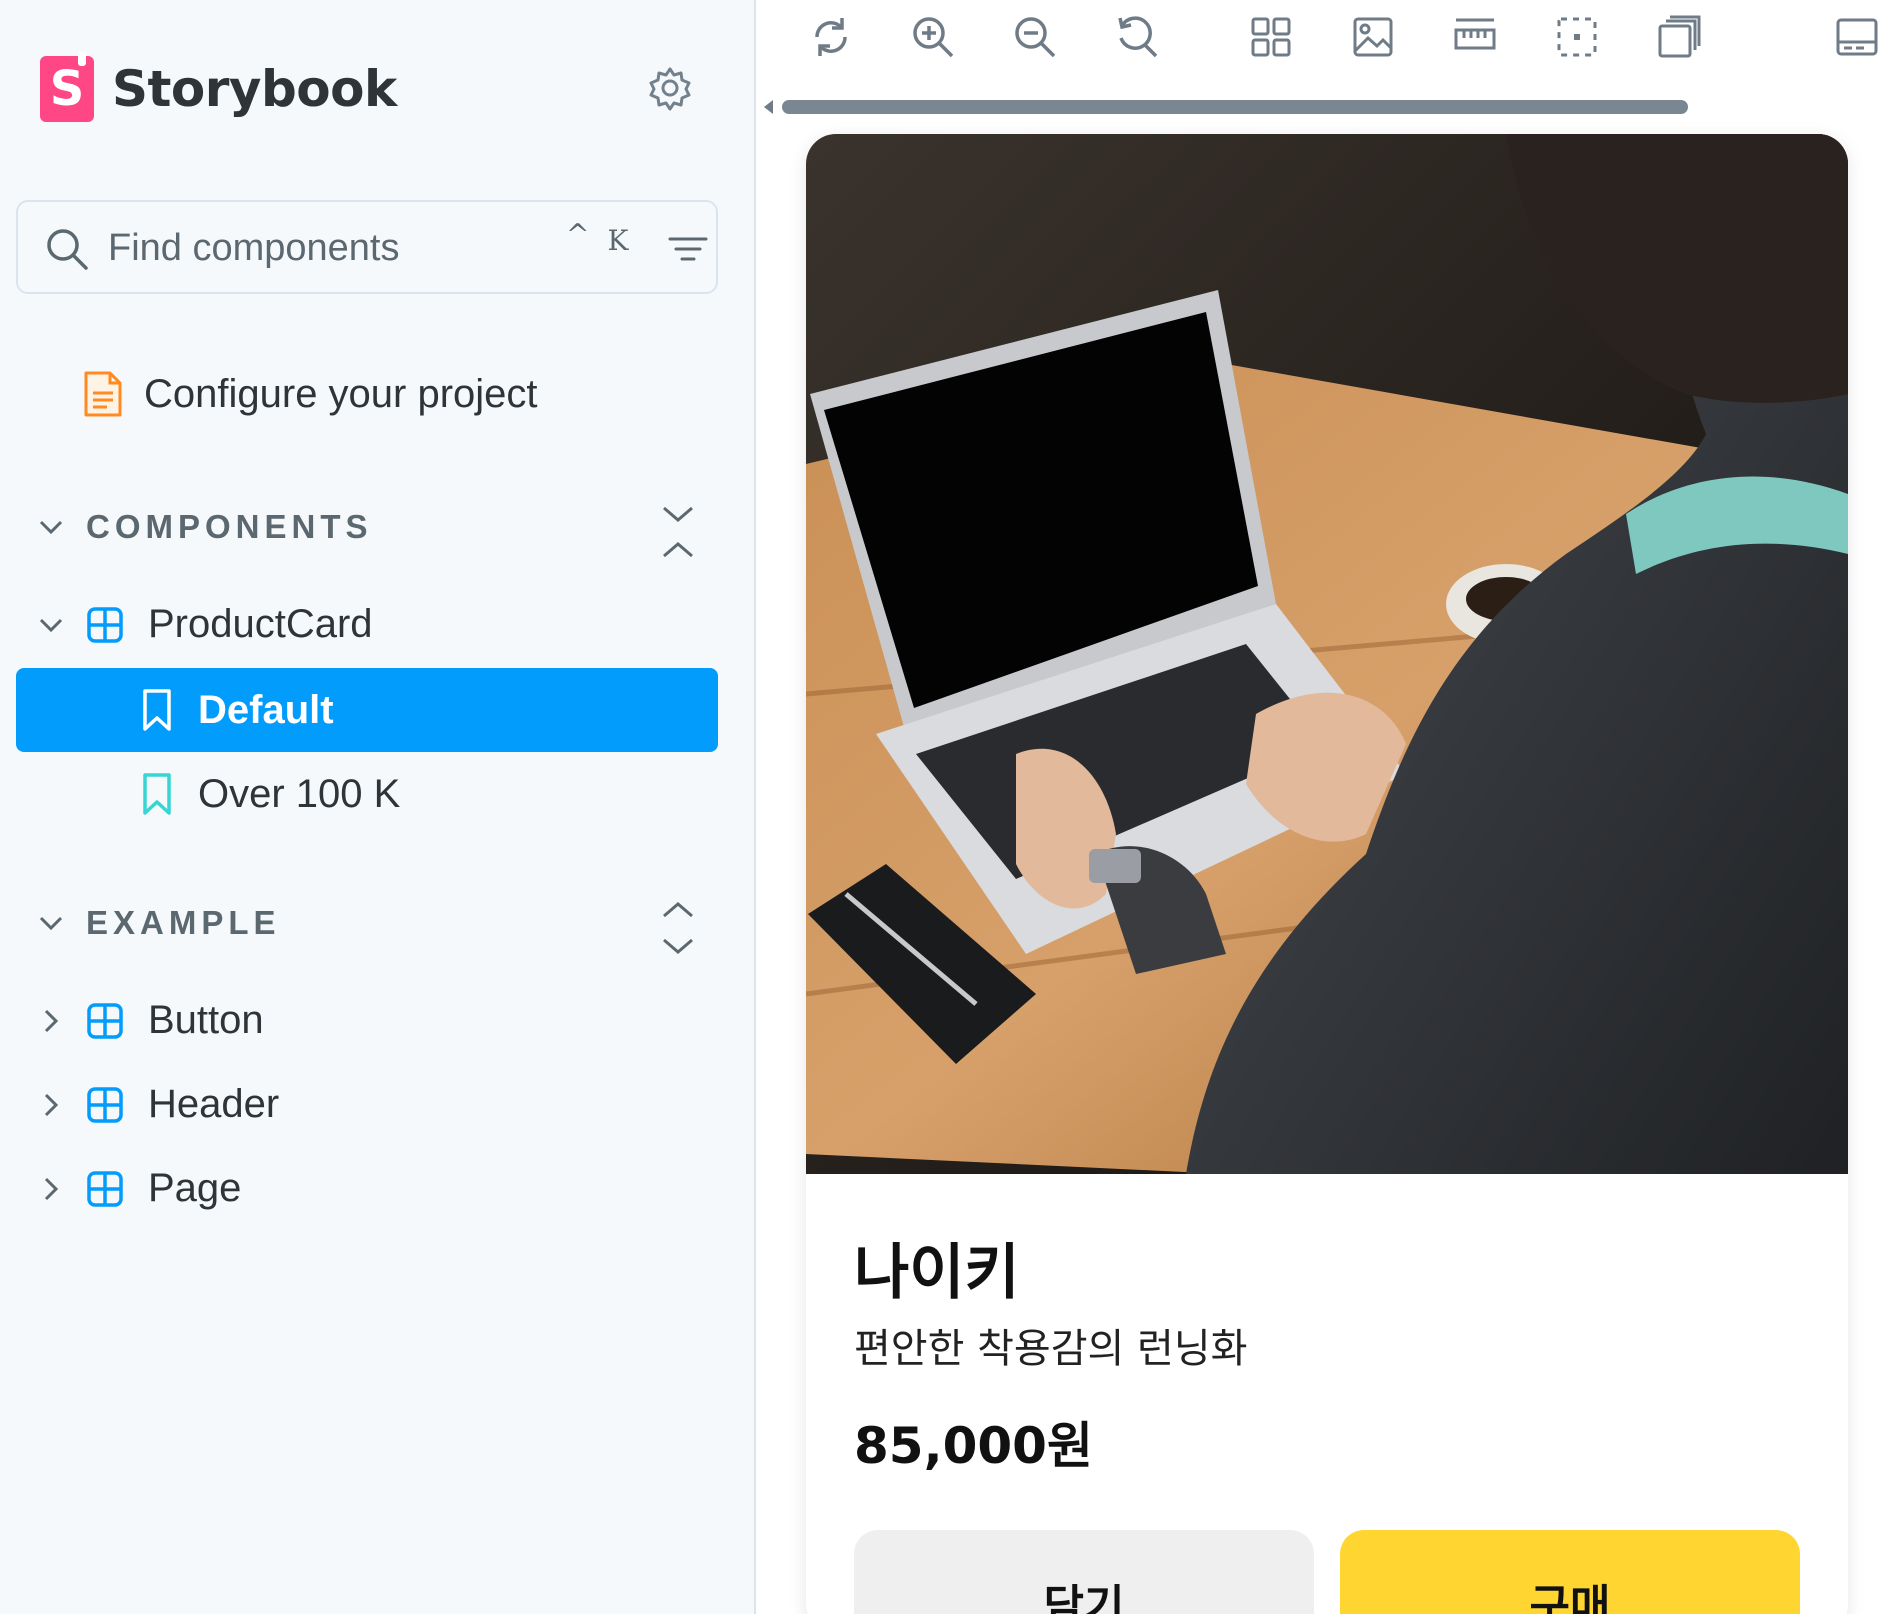 The image size is (1880, 1614). I want to click on scroll-left-arrow, so click(768, 107).